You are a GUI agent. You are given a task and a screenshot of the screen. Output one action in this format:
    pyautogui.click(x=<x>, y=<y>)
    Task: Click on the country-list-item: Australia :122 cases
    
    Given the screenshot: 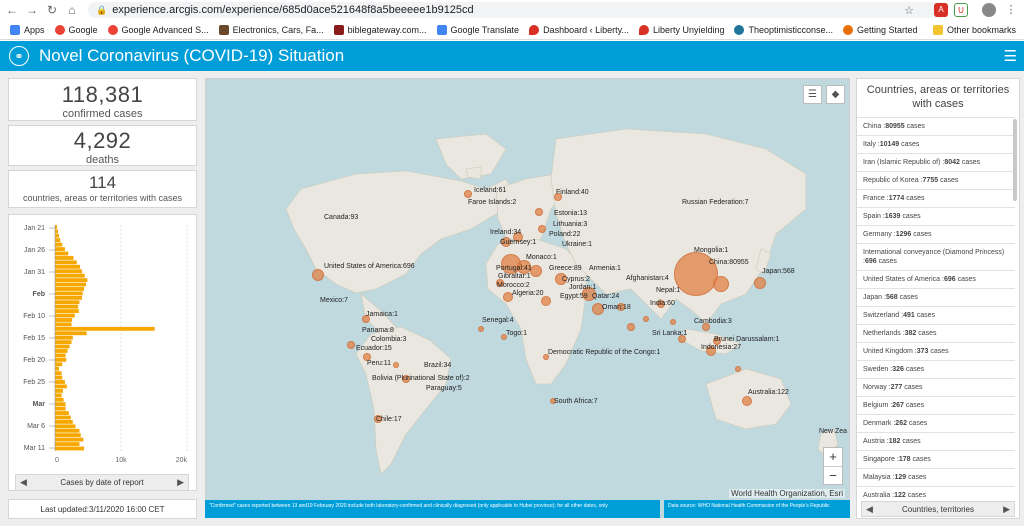 What is the action you would take?
    pyautogui.click(x=936, y=493)
    